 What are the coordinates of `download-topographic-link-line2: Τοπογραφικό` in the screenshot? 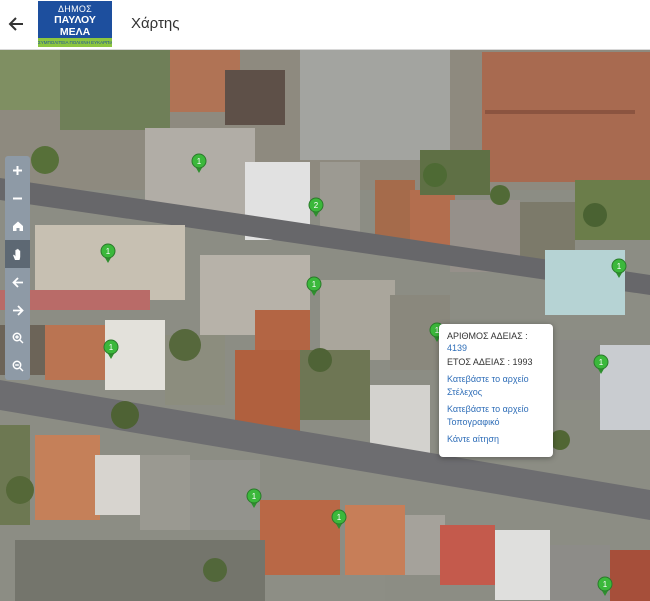 It's located at (496, 422).